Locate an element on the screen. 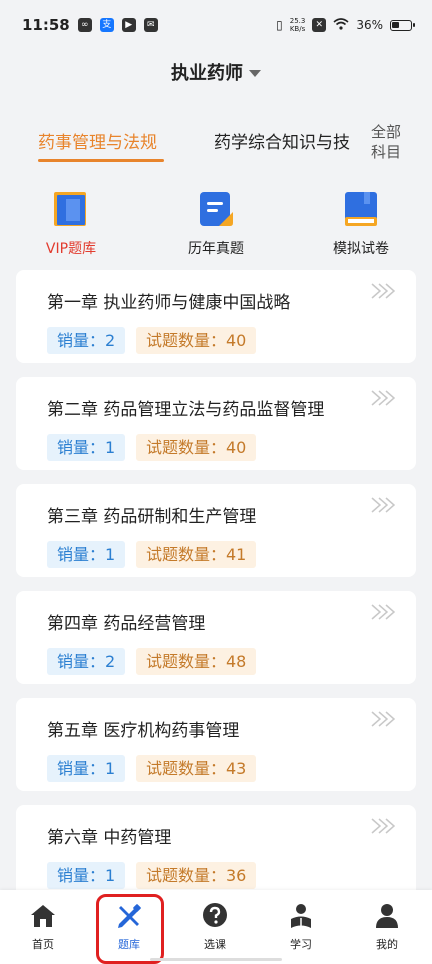 The image size is (432, 964). quick-entries: VIP题库 历年真题 模拟试卷 is located at coordinates (216, 230).